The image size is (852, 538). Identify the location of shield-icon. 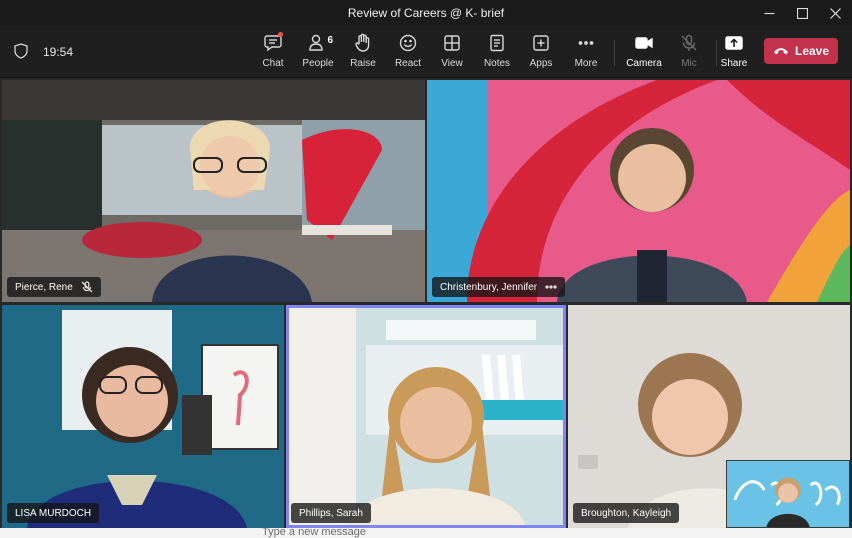
(21, 51).